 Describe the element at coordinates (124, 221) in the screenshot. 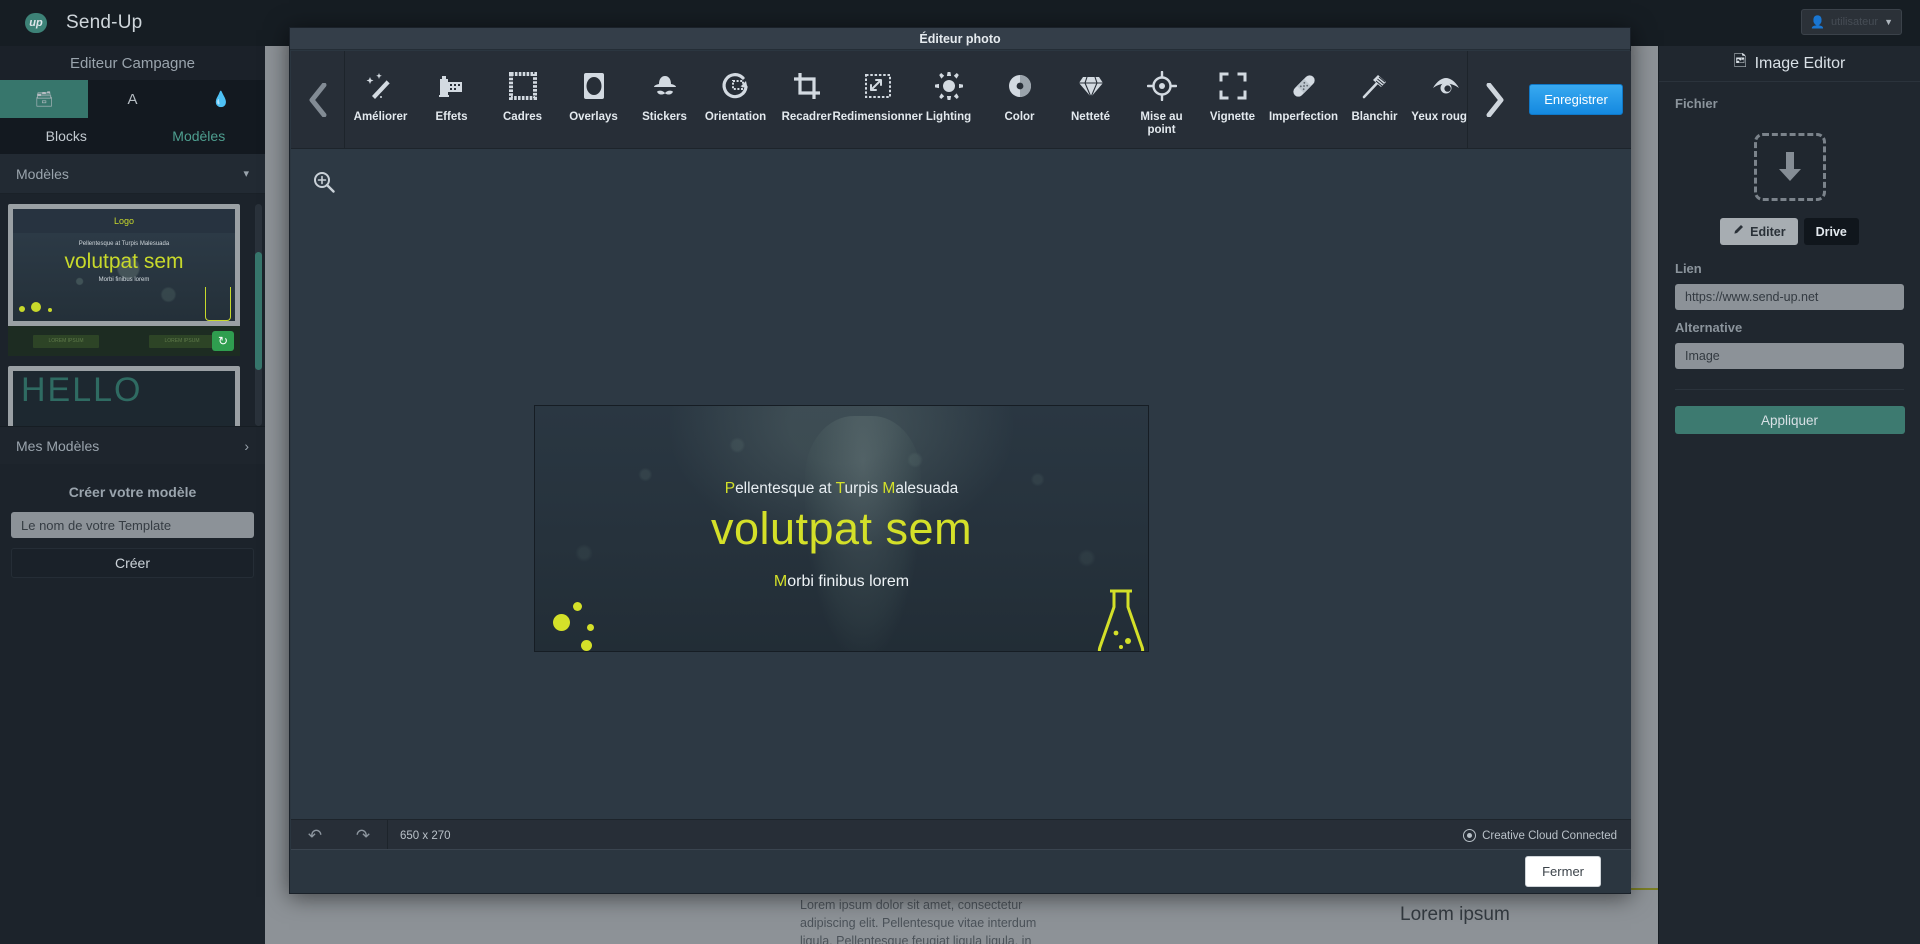

I see `template-logo-label: Logo` at that location.